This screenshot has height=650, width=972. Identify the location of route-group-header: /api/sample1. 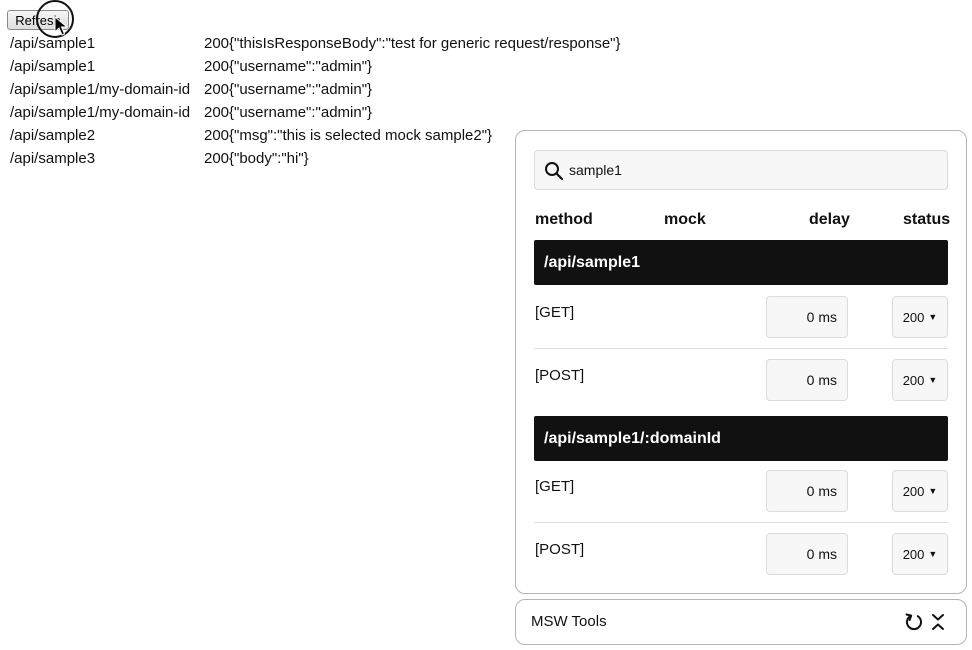
(741, 262).